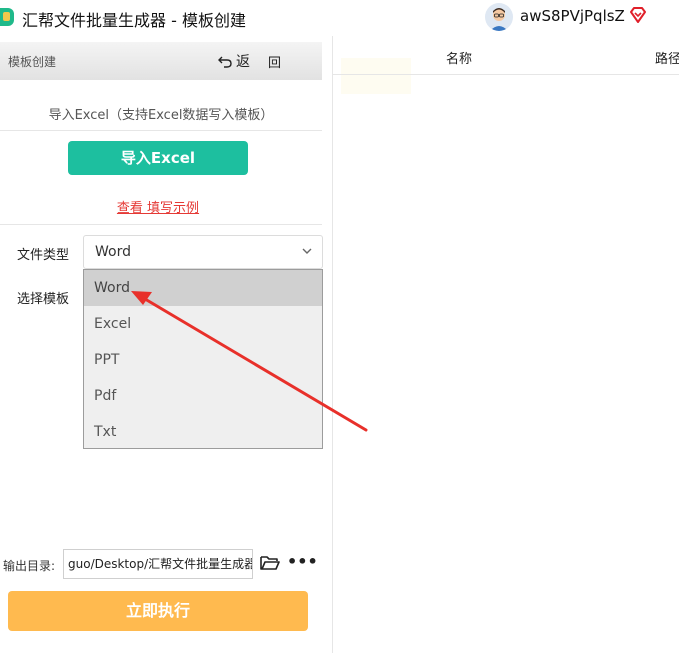  I want to click on panel-header: 模板创建 返 回, so click(161, 61).